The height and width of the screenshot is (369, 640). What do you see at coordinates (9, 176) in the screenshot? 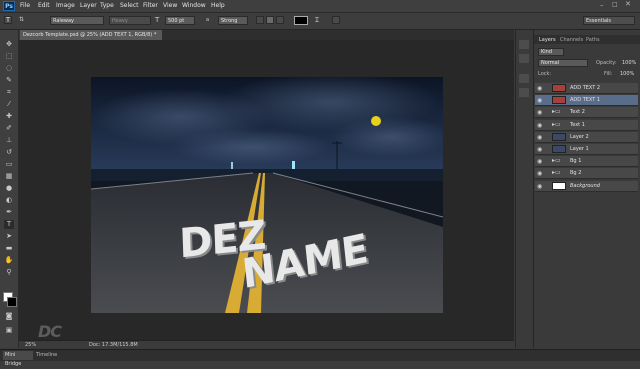
I see `gradient-tool-icon: ▦` at bounding box center [9, 176].